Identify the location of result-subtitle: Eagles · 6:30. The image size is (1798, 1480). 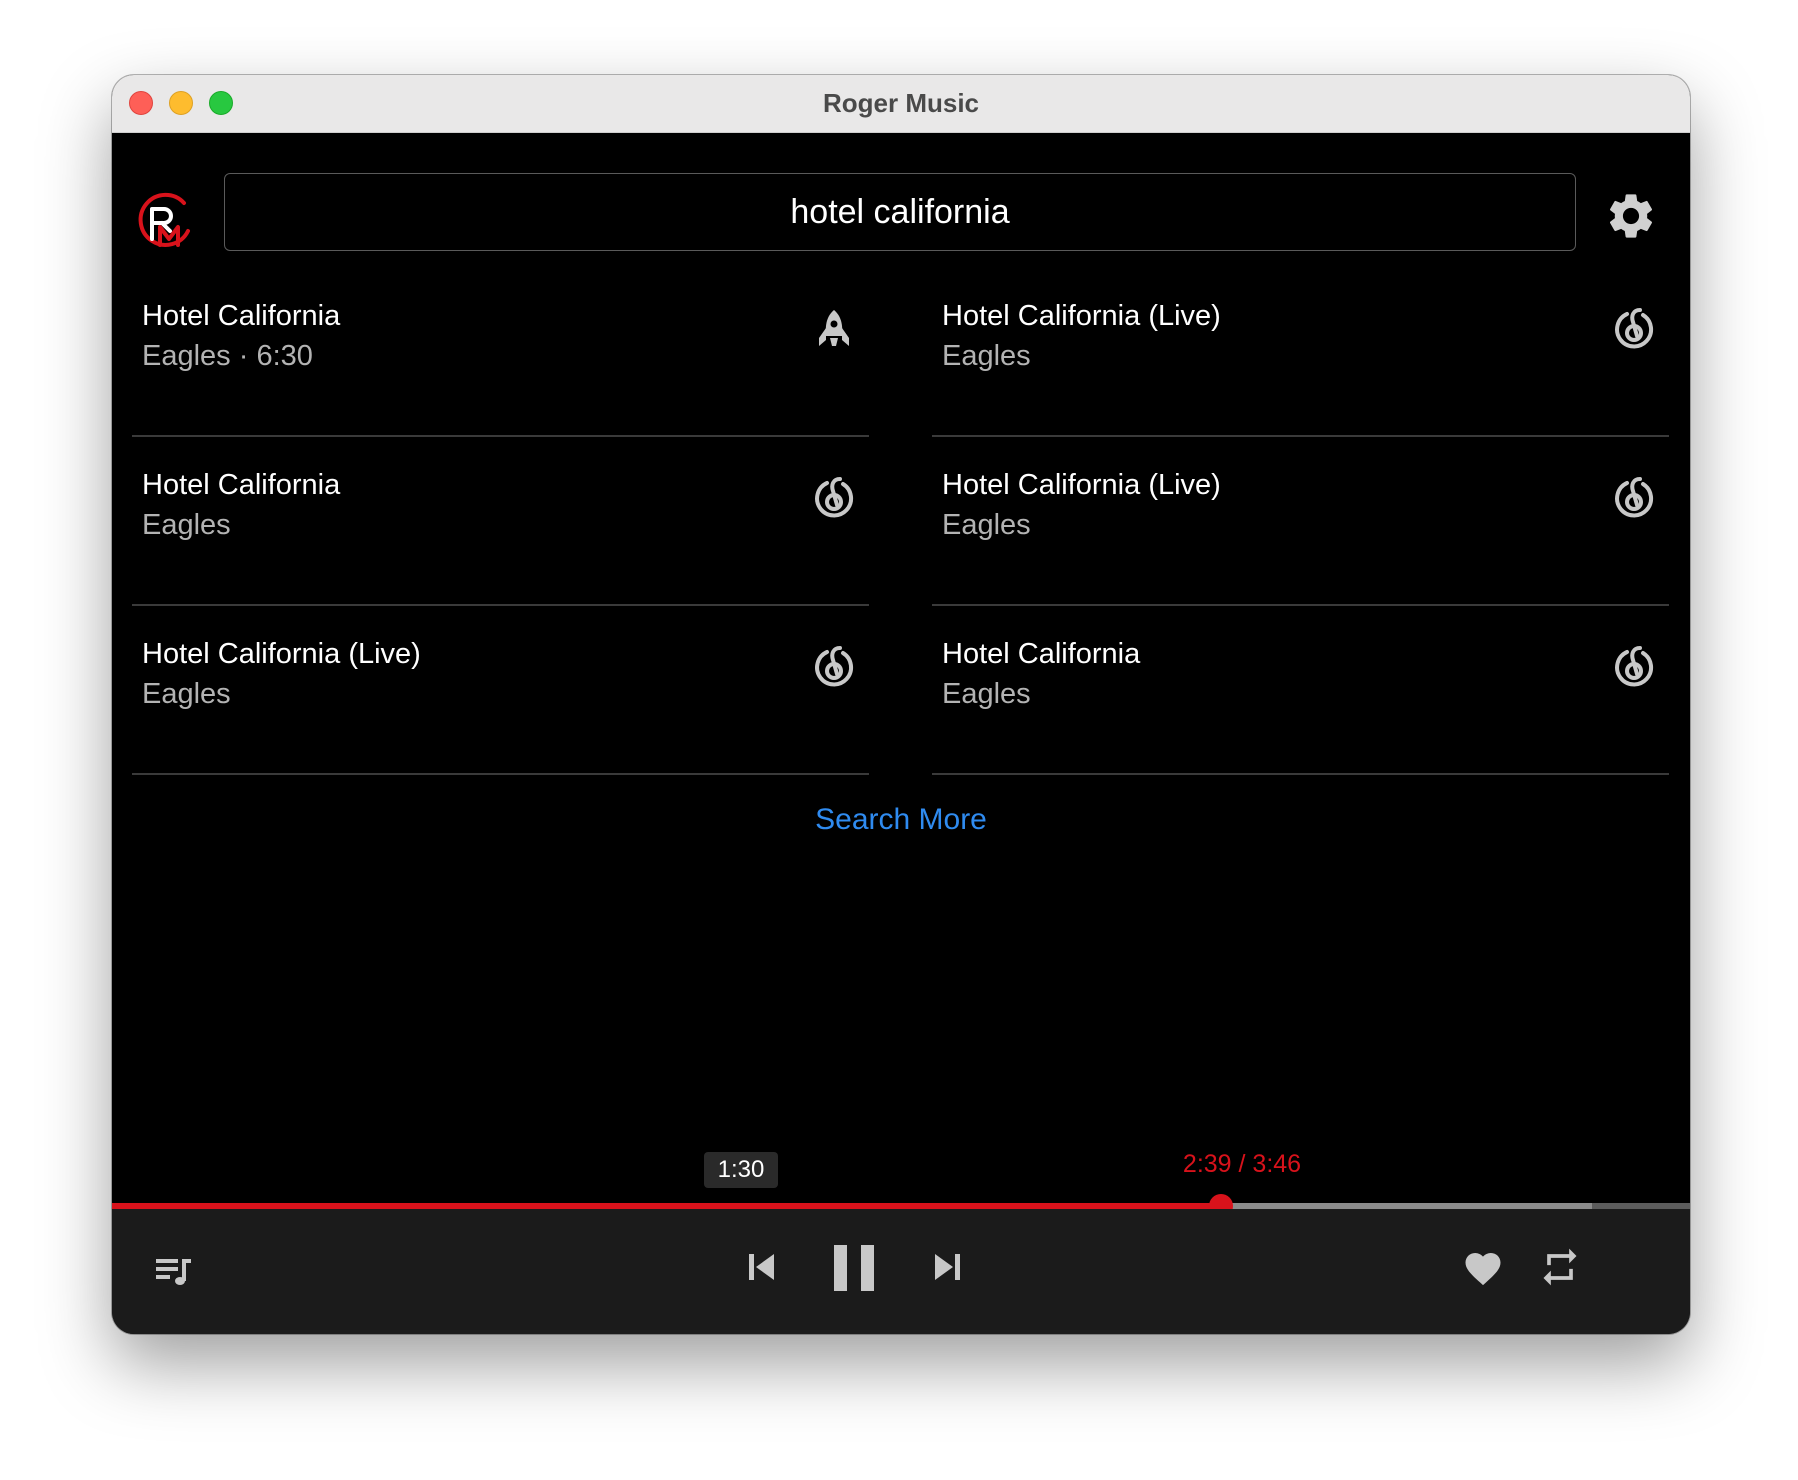
(227, 356).